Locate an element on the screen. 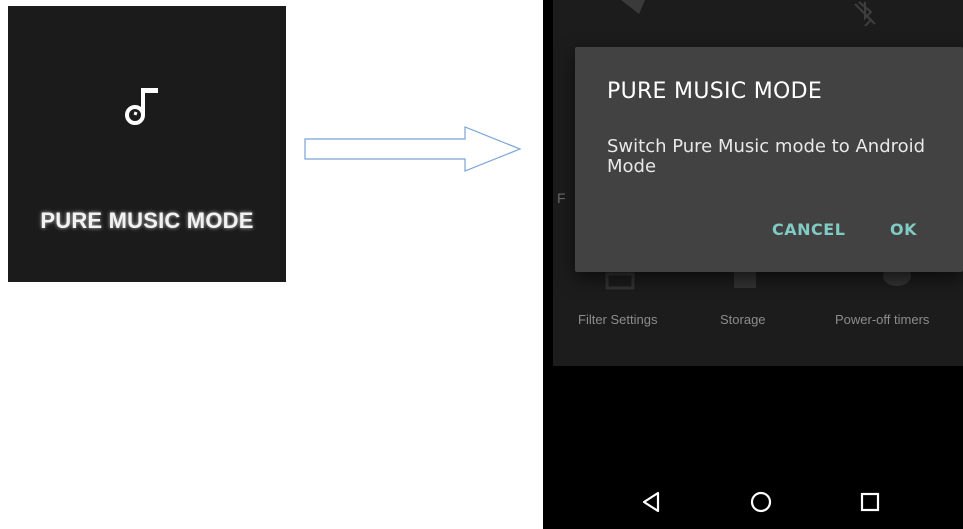  recents-square-icon is located at coordinates (870, 502).